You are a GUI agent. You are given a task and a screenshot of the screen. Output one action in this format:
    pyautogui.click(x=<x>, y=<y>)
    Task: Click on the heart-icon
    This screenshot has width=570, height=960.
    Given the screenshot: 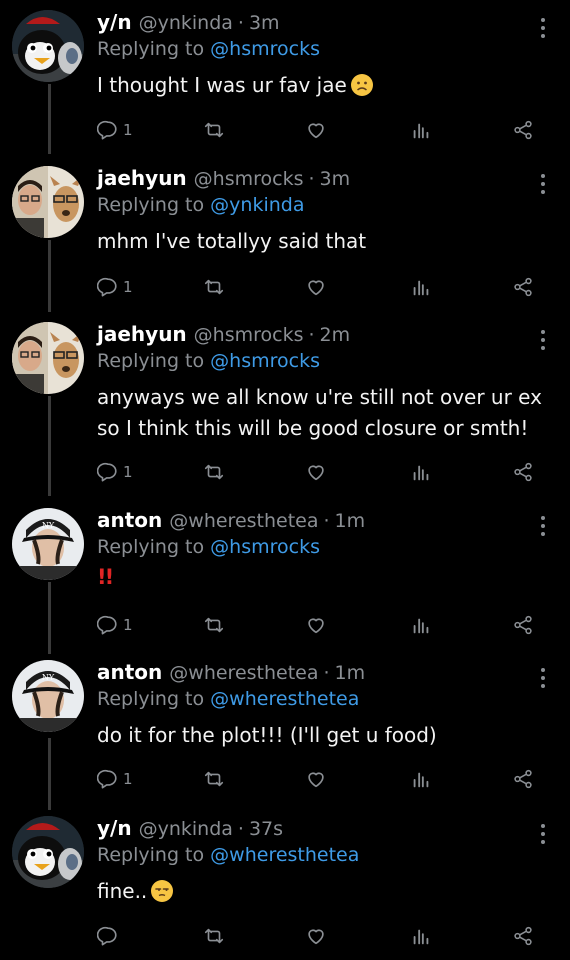 What is the action you would take?
    pyautogui.click(x=316, y=473)
    